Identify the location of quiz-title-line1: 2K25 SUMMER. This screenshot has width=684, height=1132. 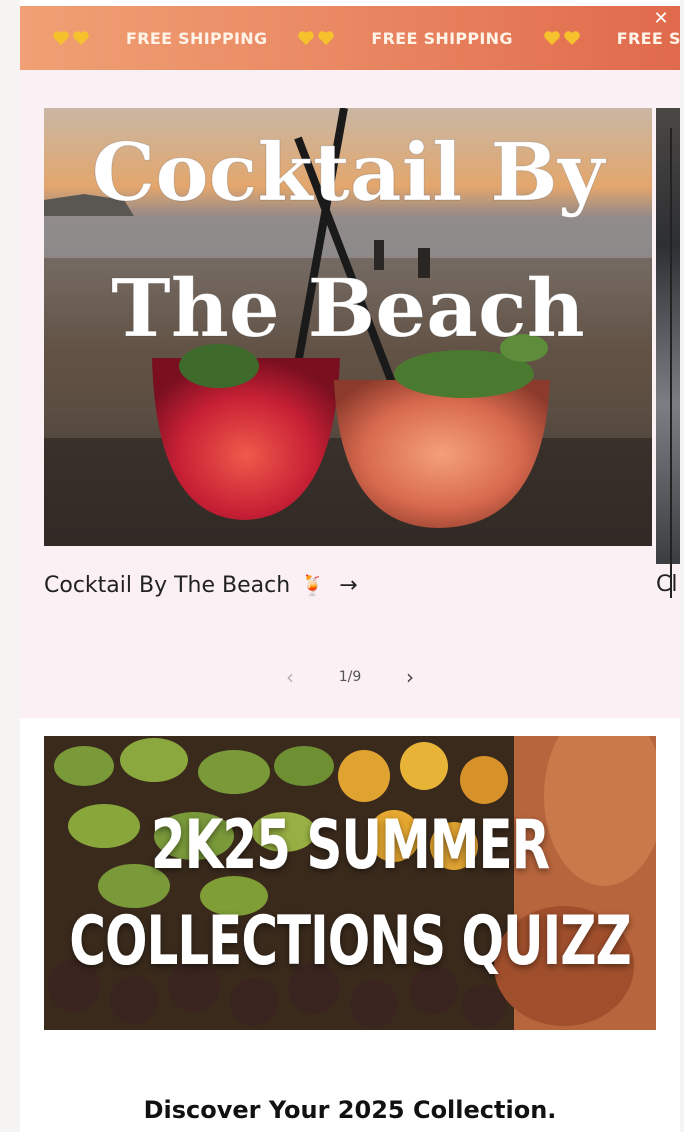
(350, 845).